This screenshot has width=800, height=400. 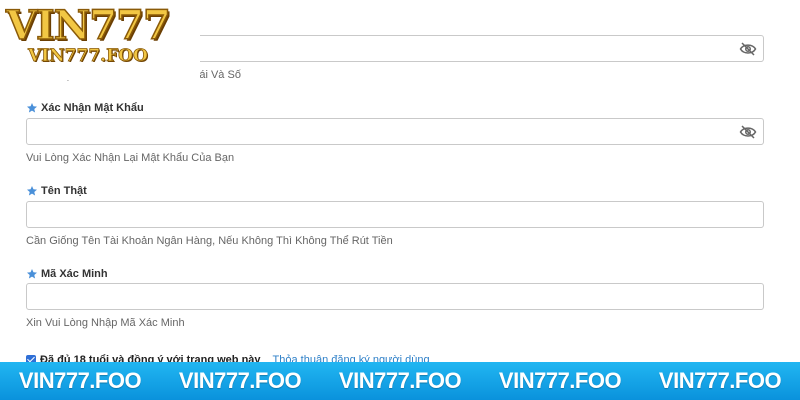 I want to click on brand-logo: VIN777 VIN777.FOO, so click(x=100, y=40).